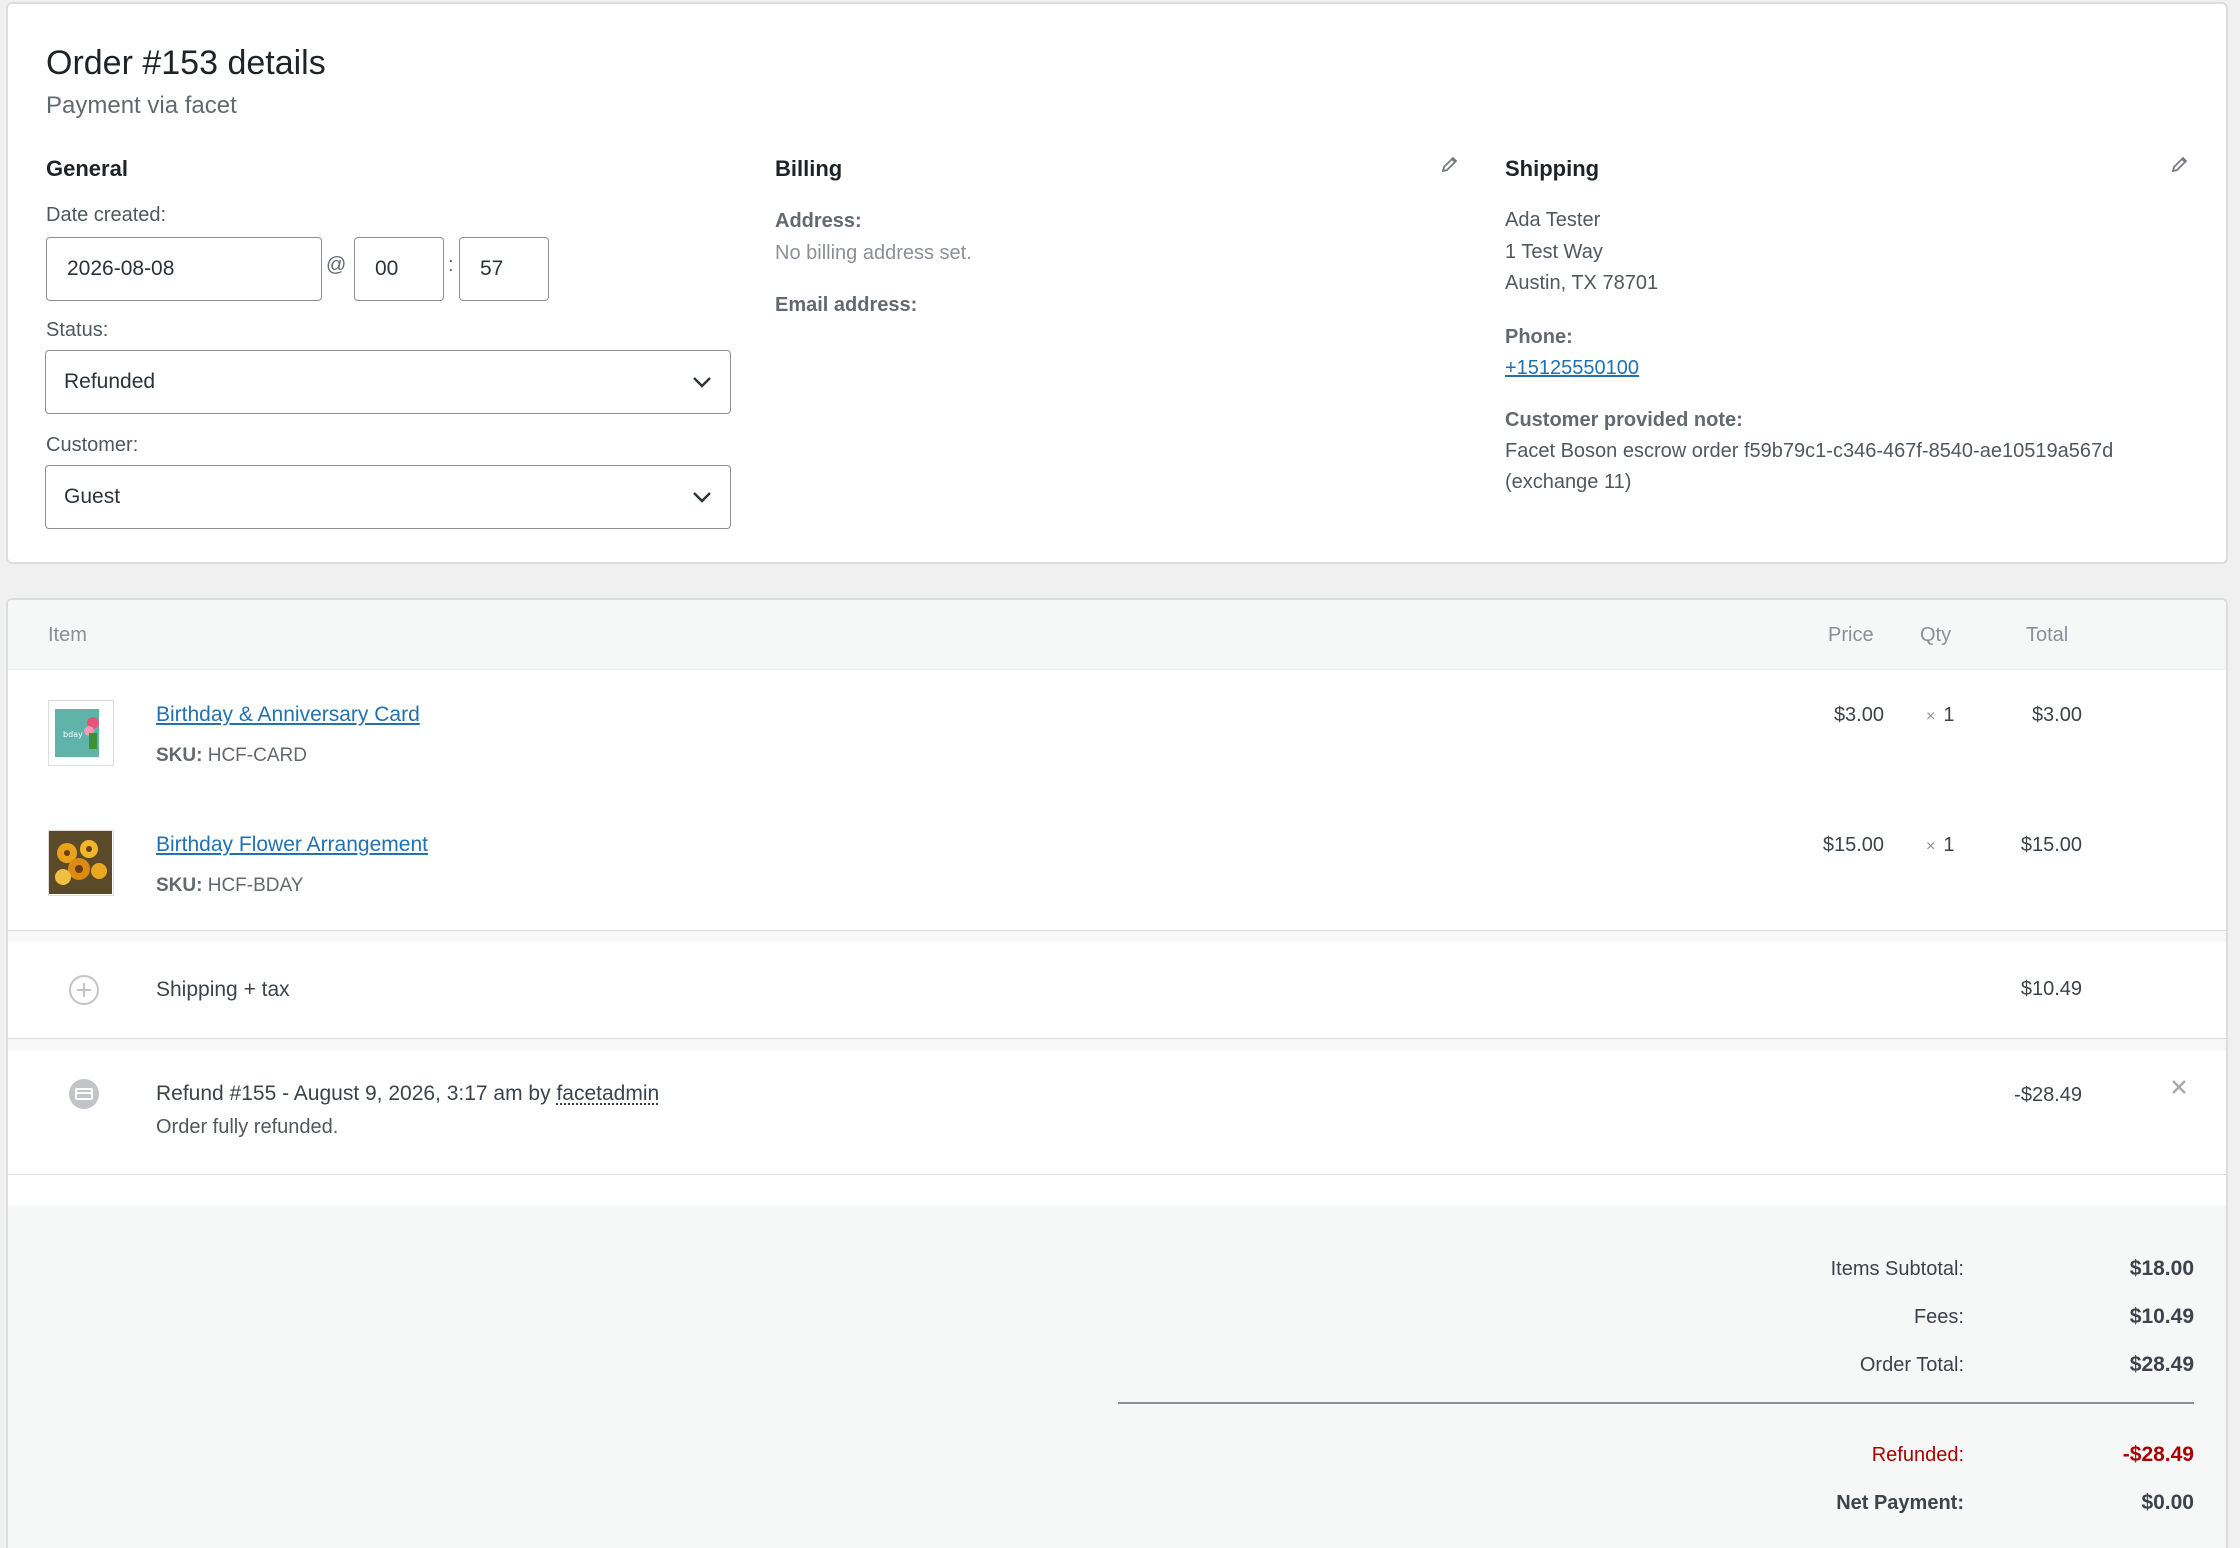 The image size is (2240, 1548). What do you see at coordinates (81, 863) in the screenshot?
I see `product-thumbnail` at bounding box center [81, 863].